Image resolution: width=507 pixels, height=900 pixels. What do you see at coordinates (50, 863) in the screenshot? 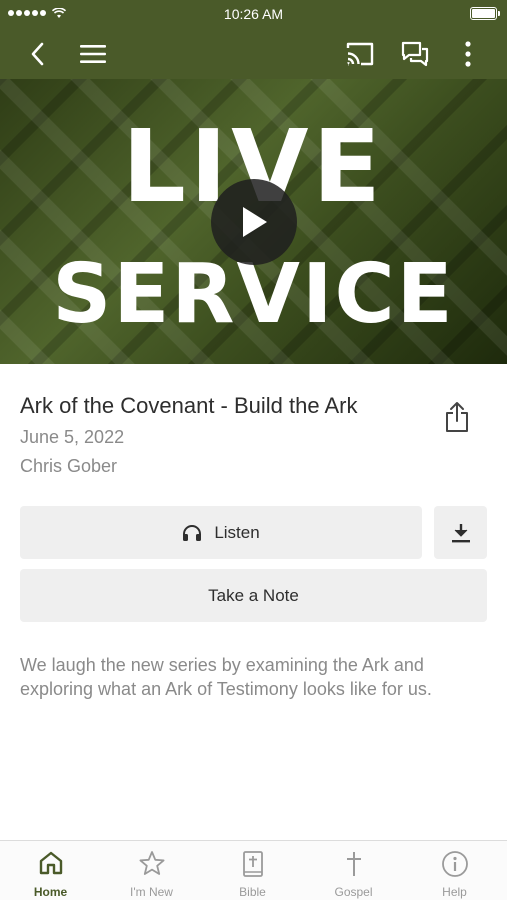
I see `home-icon` at bounding box center [50, 863].